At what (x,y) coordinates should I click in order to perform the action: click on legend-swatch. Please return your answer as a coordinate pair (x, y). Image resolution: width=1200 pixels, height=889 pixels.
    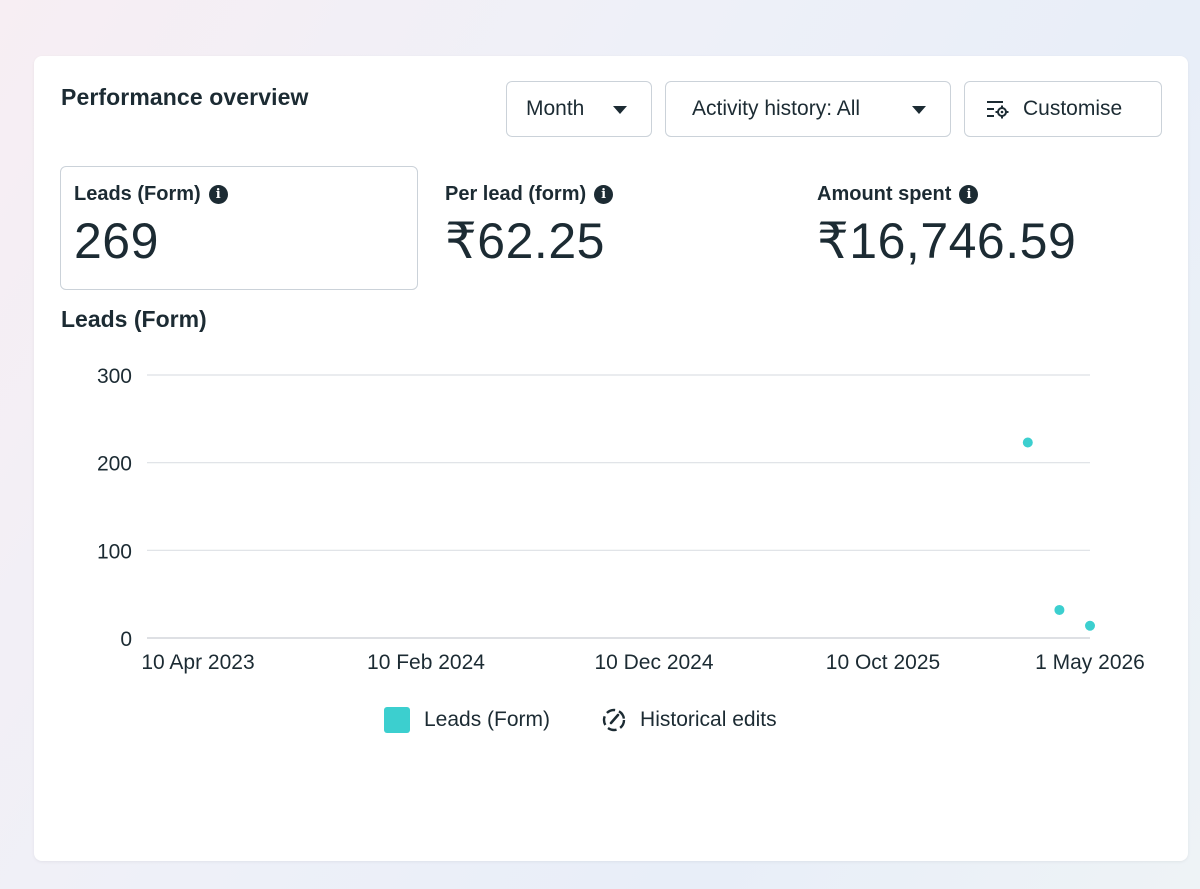
    Looking at the image, I should click on (397, 720).